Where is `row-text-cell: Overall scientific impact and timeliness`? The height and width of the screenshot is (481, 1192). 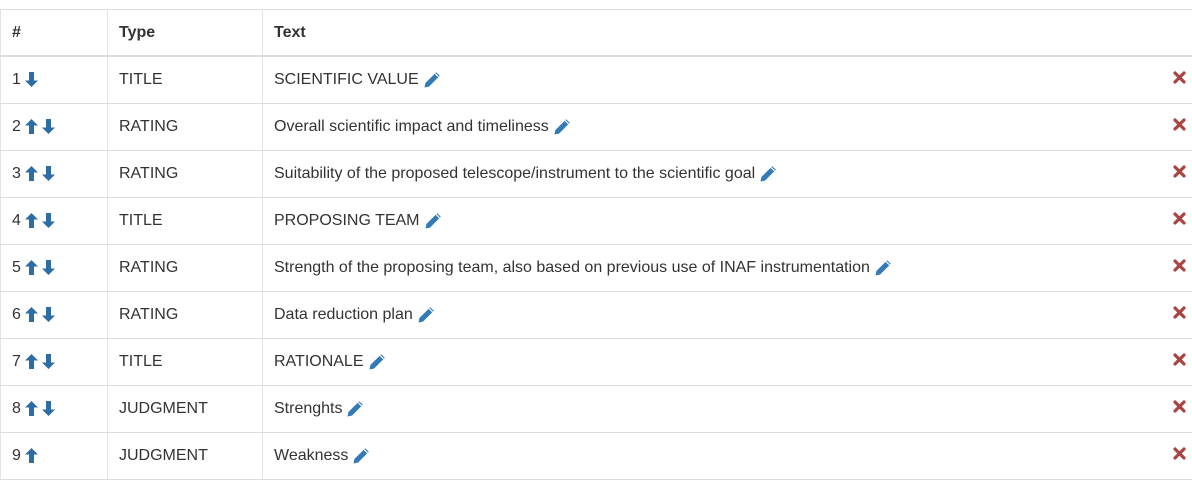 row-text-cell: Overall scientific impact and timeliness is located at coordinates (704, 127).